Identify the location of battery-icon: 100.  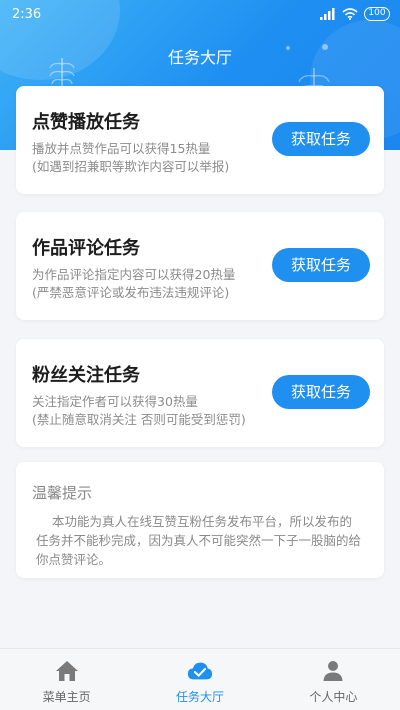
(377, 14).